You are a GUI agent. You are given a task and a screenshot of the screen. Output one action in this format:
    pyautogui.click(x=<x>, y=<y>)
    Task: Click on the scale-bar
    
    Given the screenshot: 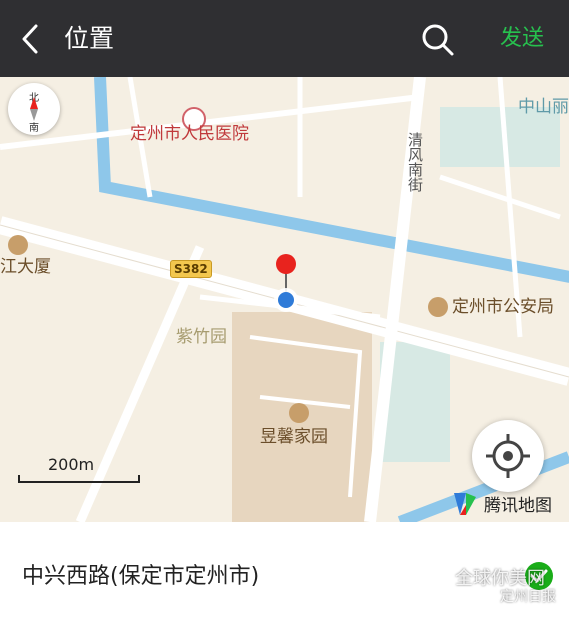 What is the action you would take?
    pyautogui.click(x=79, y=479)
    